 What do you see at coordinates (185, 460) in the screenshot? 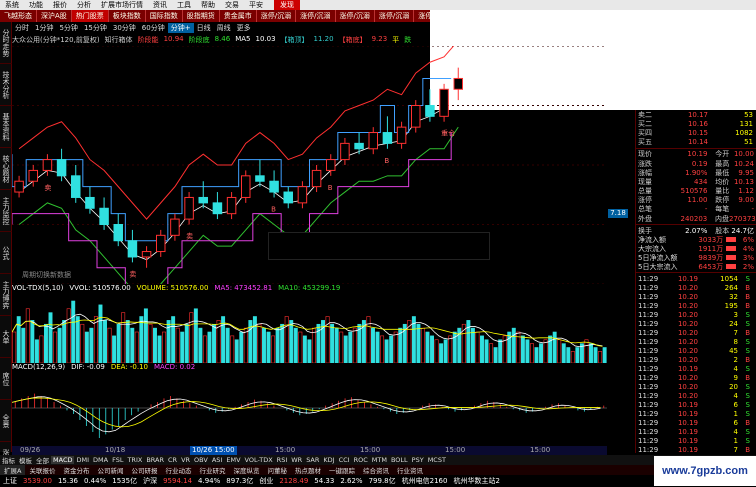
I see `indicator-tab-10: VR` at bounding box center [185, 460].